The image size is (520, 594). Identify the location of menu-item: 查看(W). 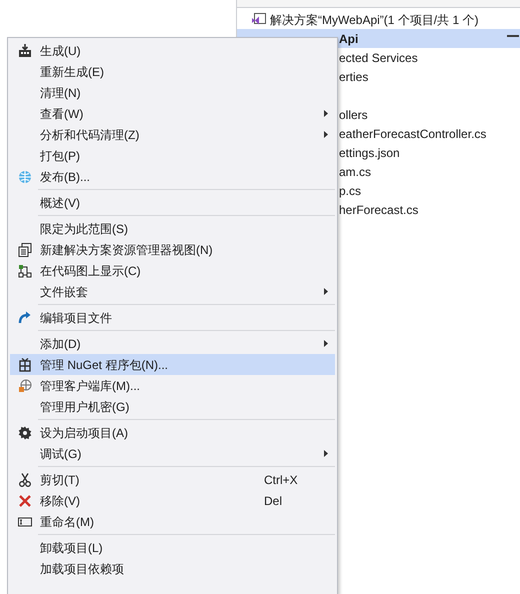
(172, 113).